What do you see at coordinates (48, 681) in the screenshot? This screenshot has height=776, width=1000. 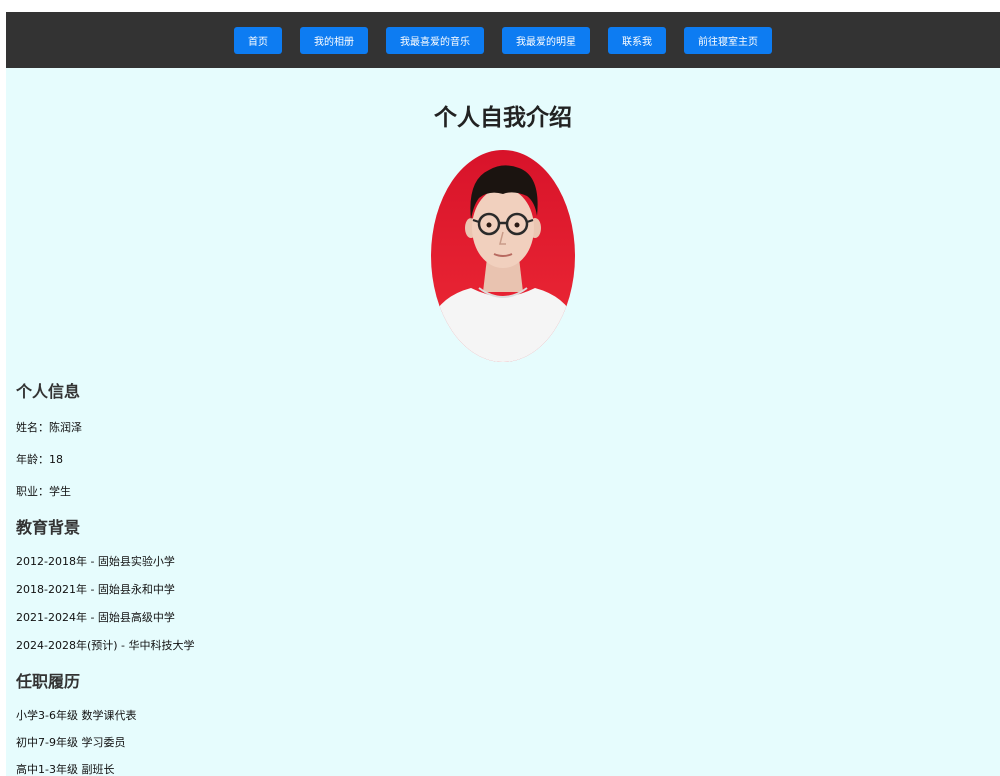 I see `positions-heading: 任职履历` at bounding box center [48, 681].